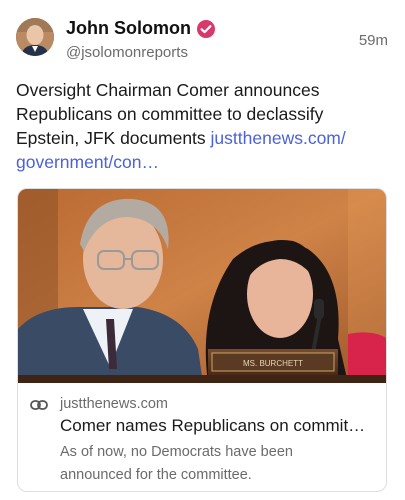  I want to click on author-name: John Solomon, so click(140, 28).